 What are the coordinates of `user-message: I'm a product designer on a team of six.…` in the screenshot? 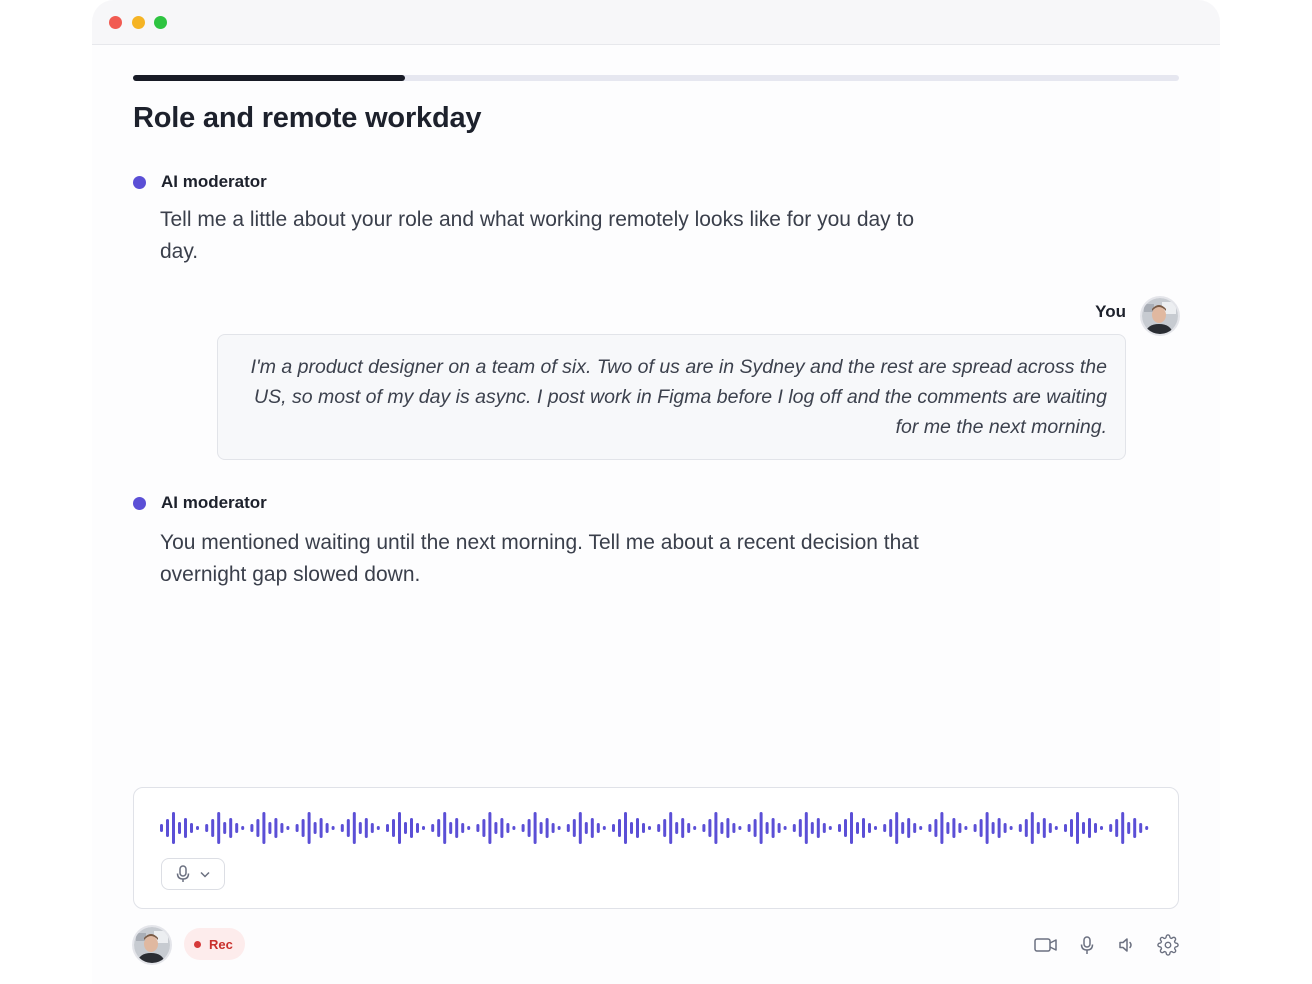 It's located at (678, 397).